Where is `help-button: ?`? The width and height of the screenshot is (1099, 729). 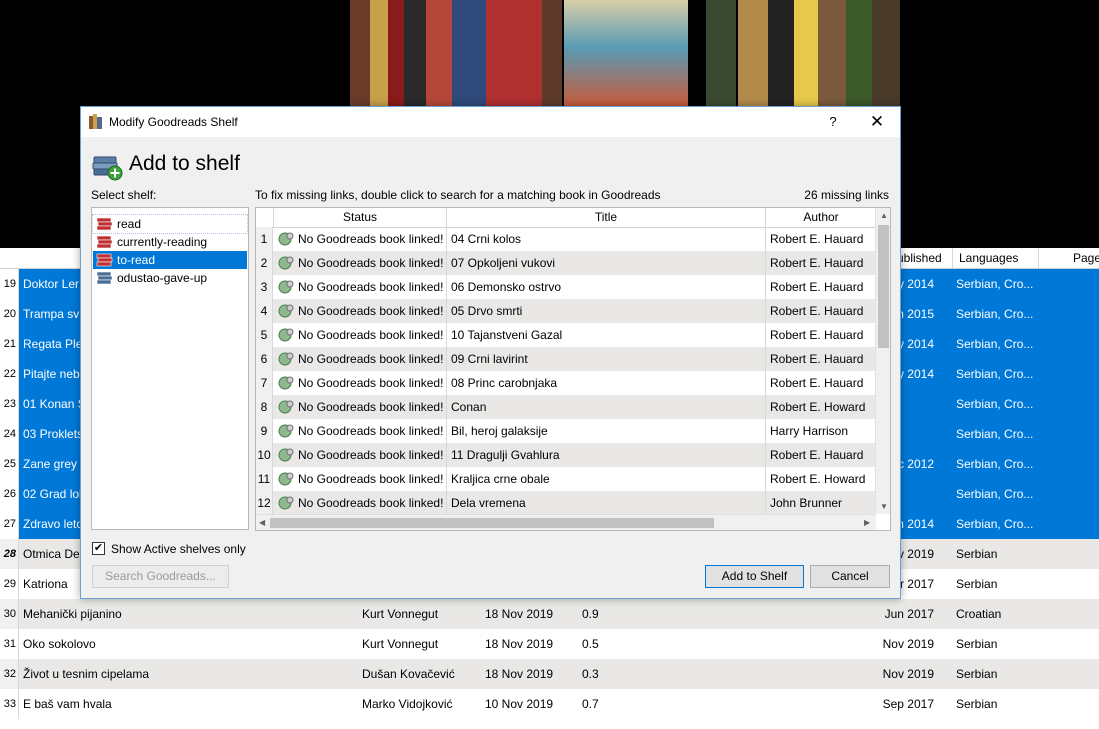
help-button: ? is located at coordinates (833, 122).